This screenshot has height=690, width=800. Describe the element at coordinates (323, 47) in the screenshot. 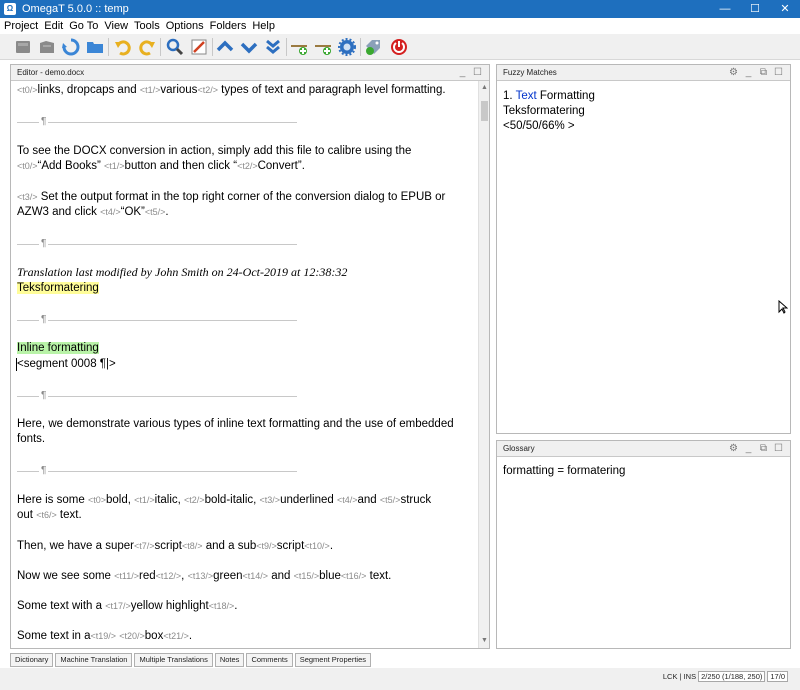

I see `replace-match-icon` at that location.